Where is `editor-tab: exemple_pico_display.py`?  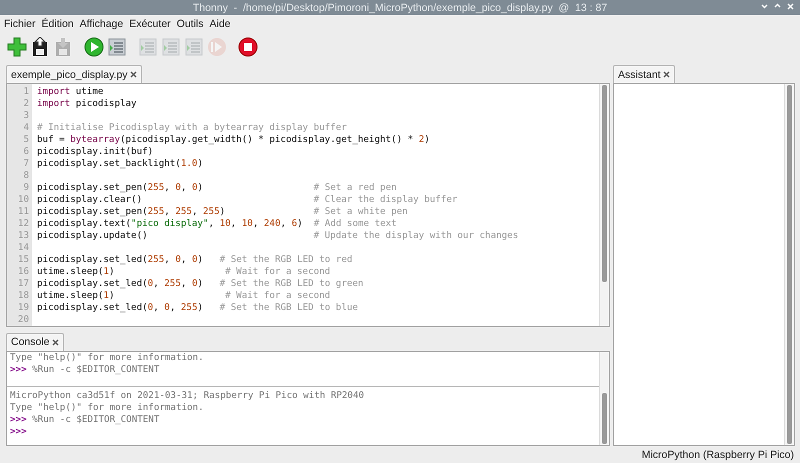 editor-tab: exemple_pico_display.py is located at coordinates (74, 74).